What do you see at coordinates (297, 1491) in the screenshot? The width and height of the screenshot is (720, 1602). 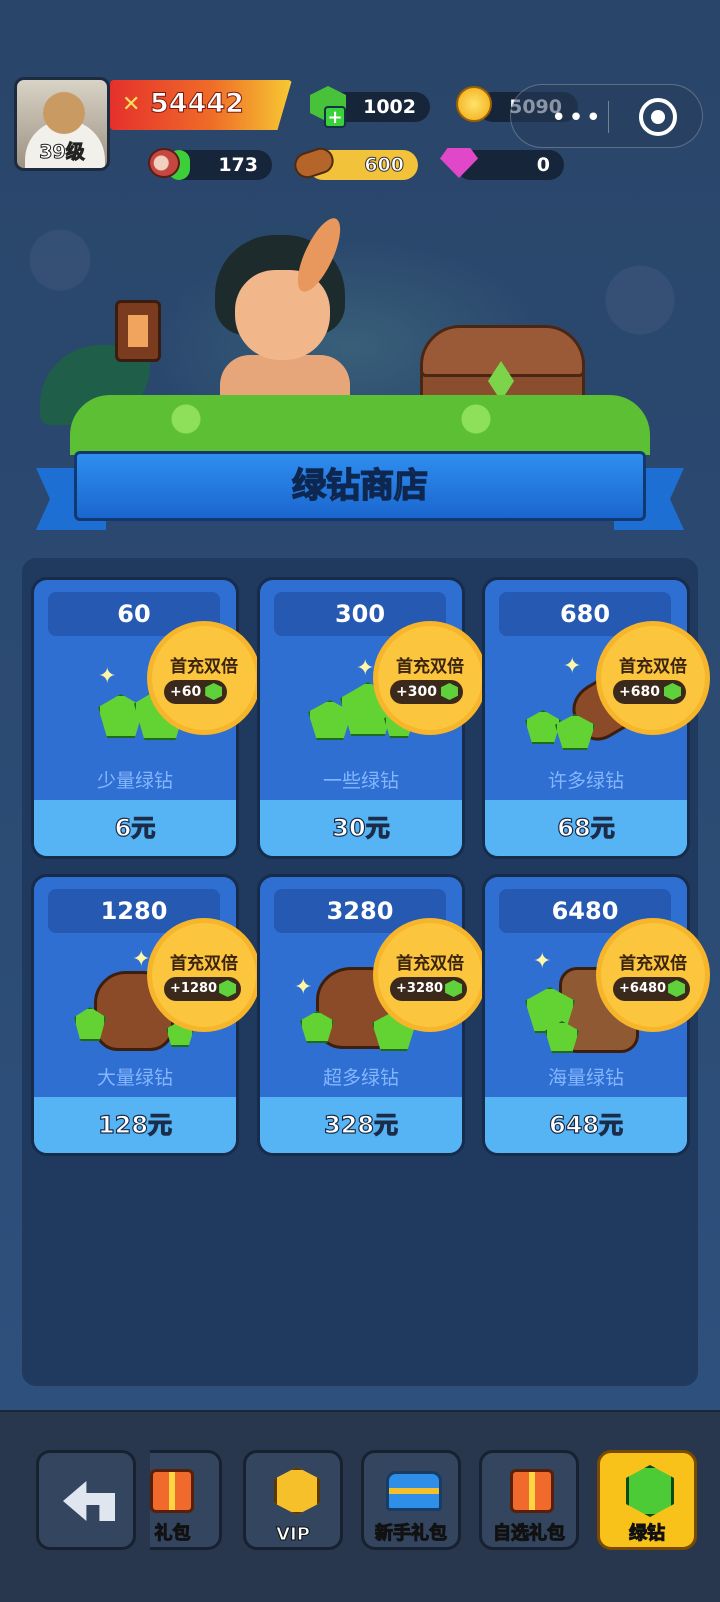 I see `vip-icon` at bounding box center [297, 1491].